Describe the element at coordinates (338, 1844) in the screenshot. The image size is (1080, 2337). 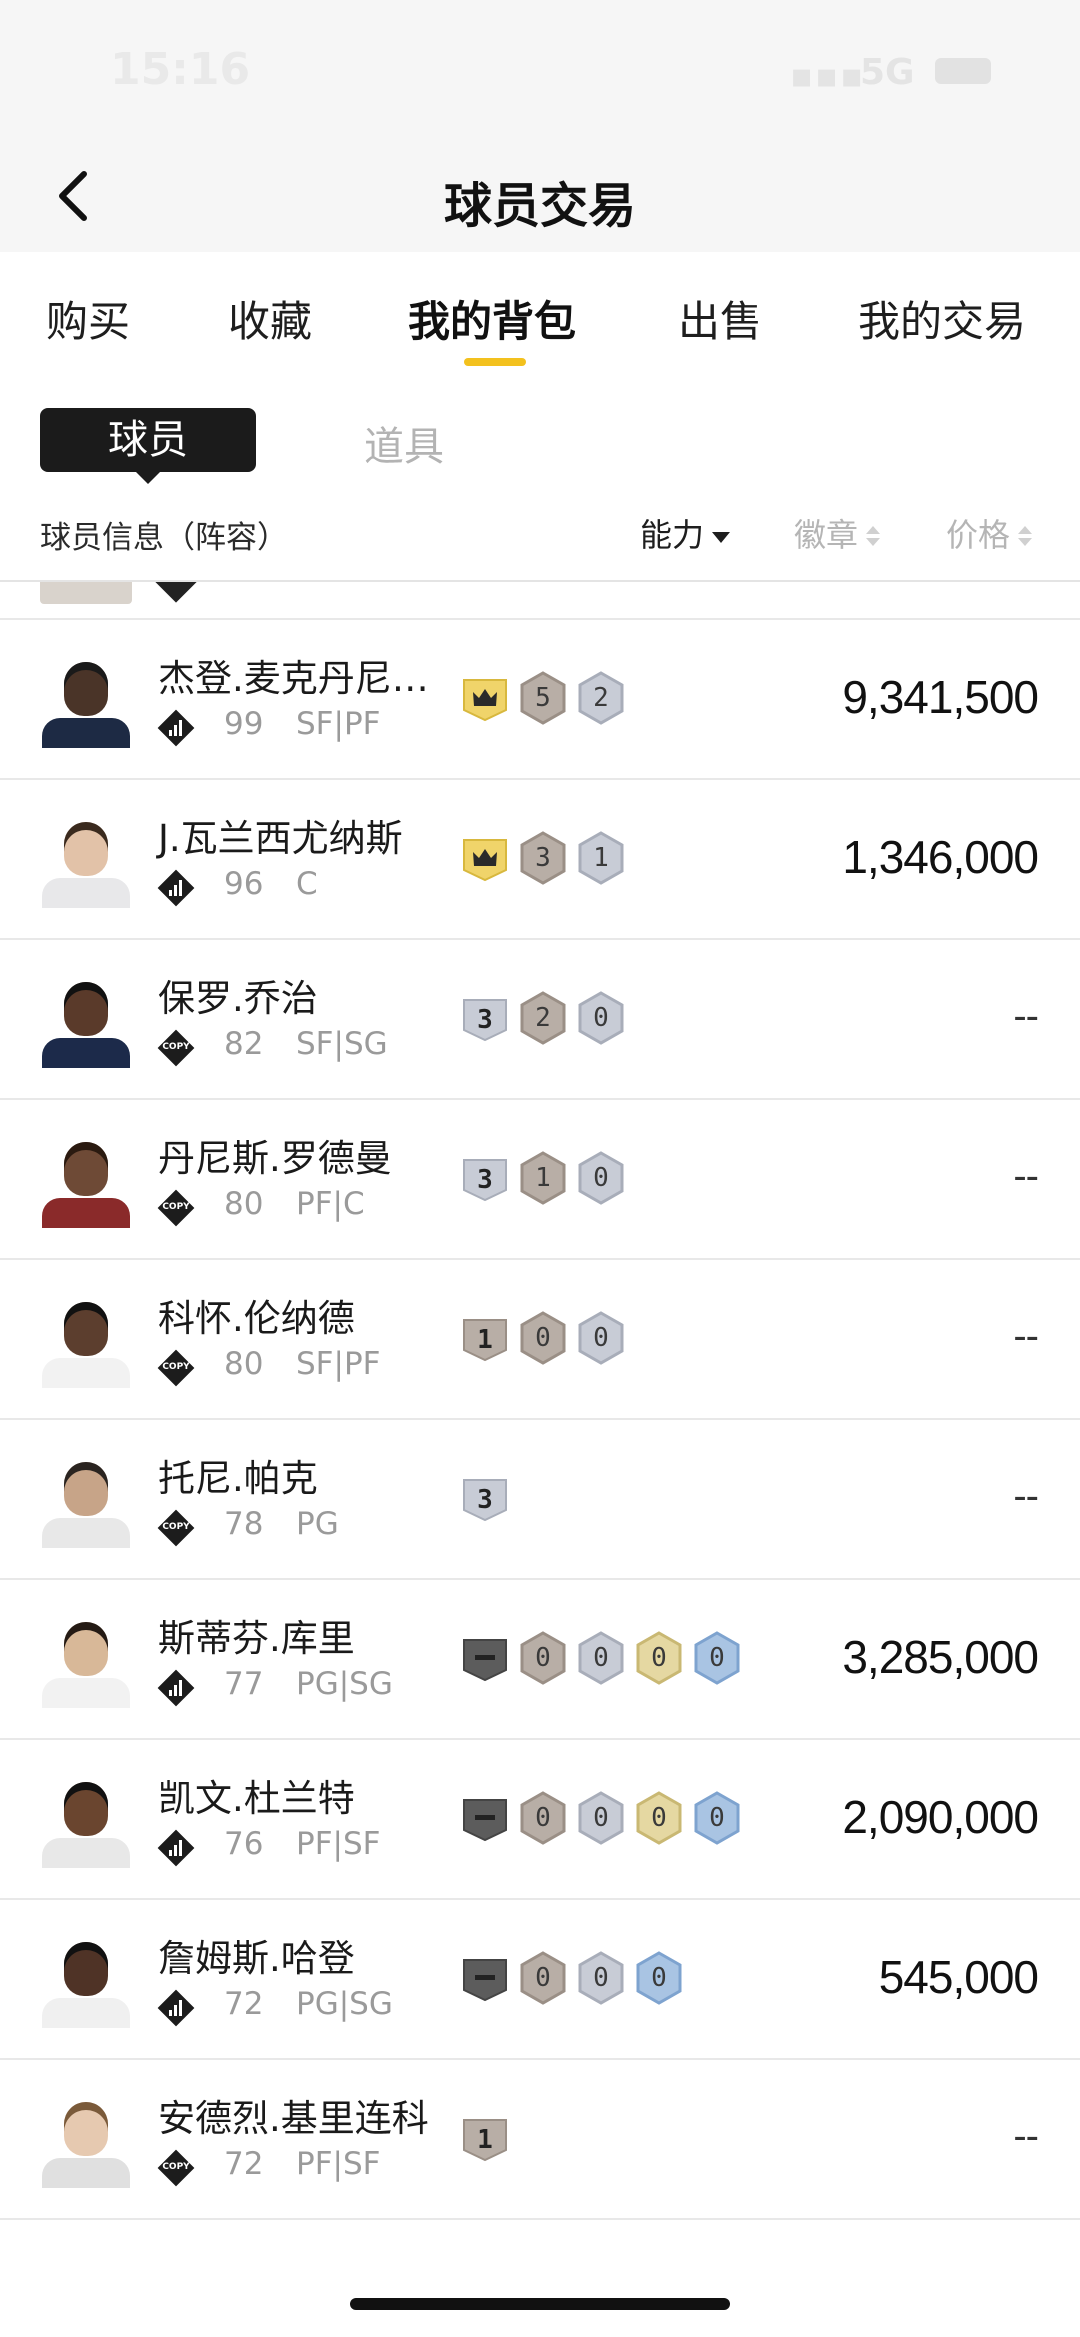
I see `player-position: PF|SF` at that location.